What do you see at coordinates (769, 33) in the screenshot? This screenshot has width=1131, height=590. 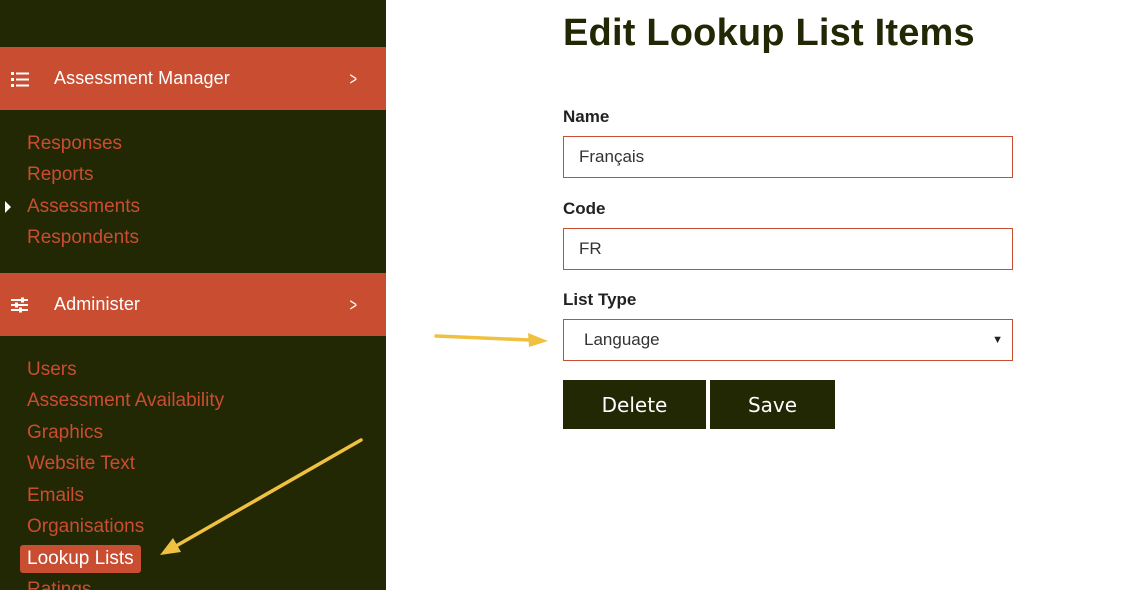 I see `page-title: Edit Lookup List Items` at bounding box center [769, 33].